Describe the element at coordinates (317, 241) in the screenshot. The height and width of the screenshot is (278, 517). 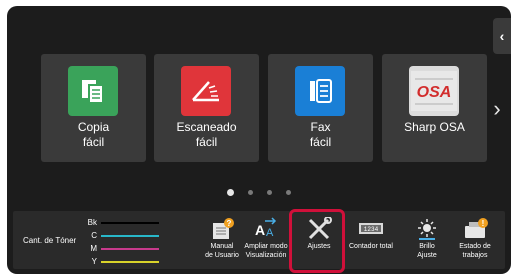
I see `settings-highlight-frame` at that location.